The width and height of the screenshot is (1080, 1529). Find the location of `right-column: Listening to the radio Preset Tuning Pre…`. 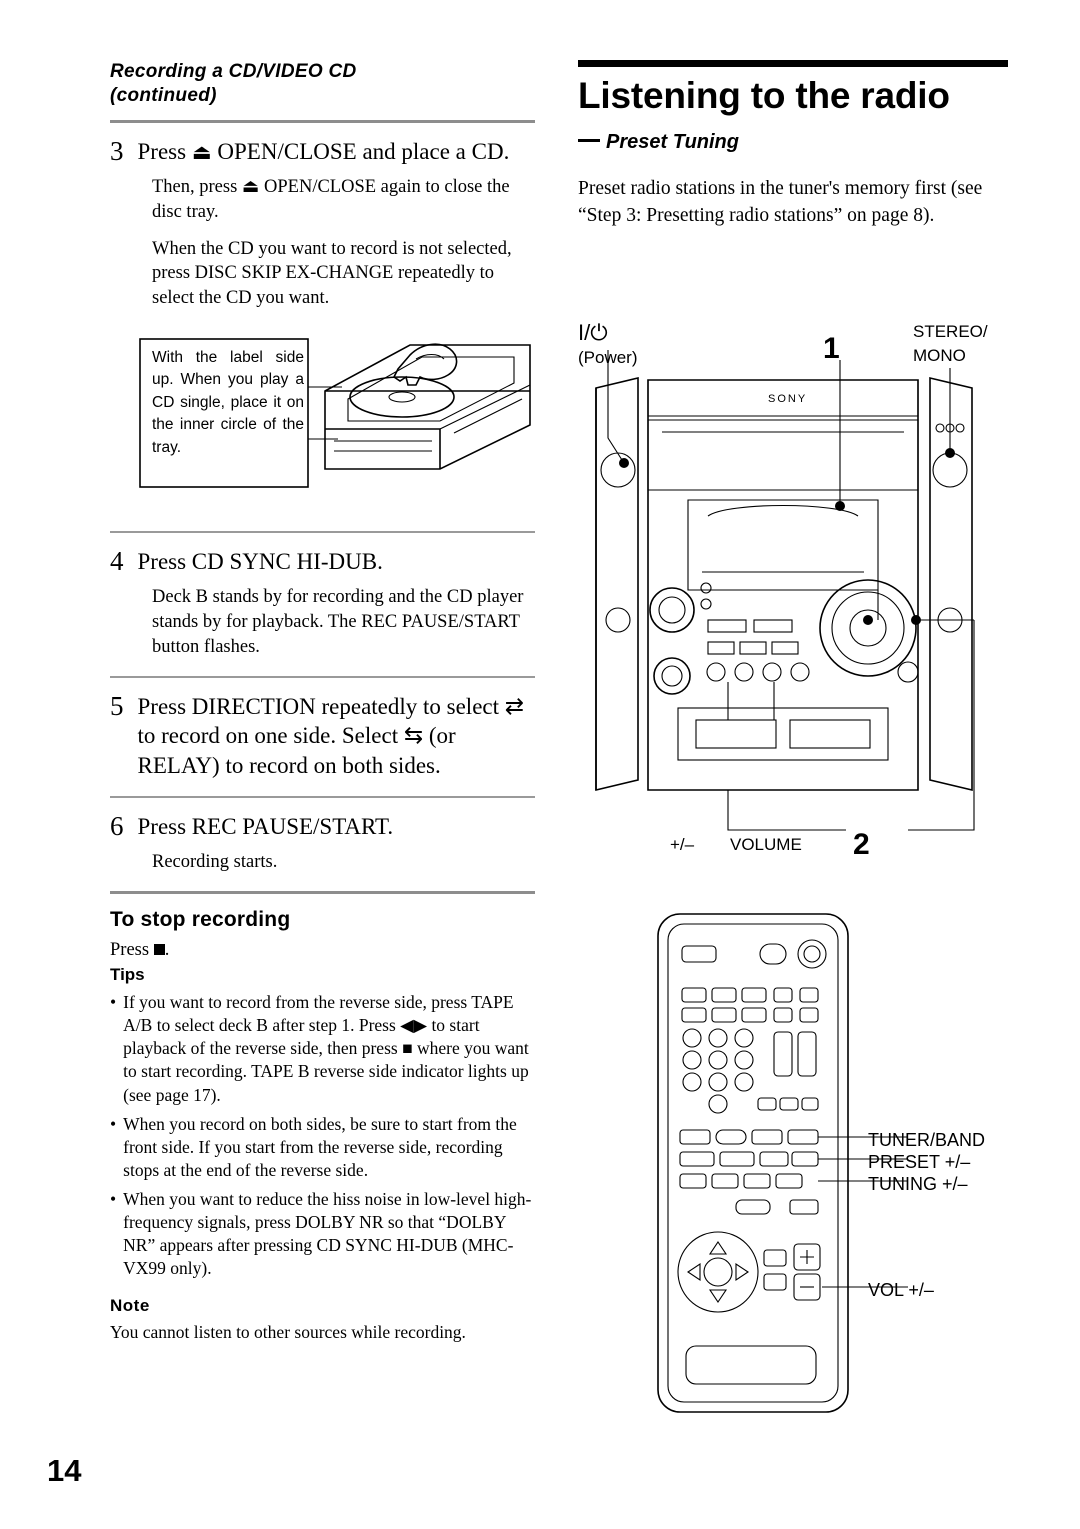

right-column: Listening to the radio Preset Tuning Pre… is located at coordinates (793, 144).